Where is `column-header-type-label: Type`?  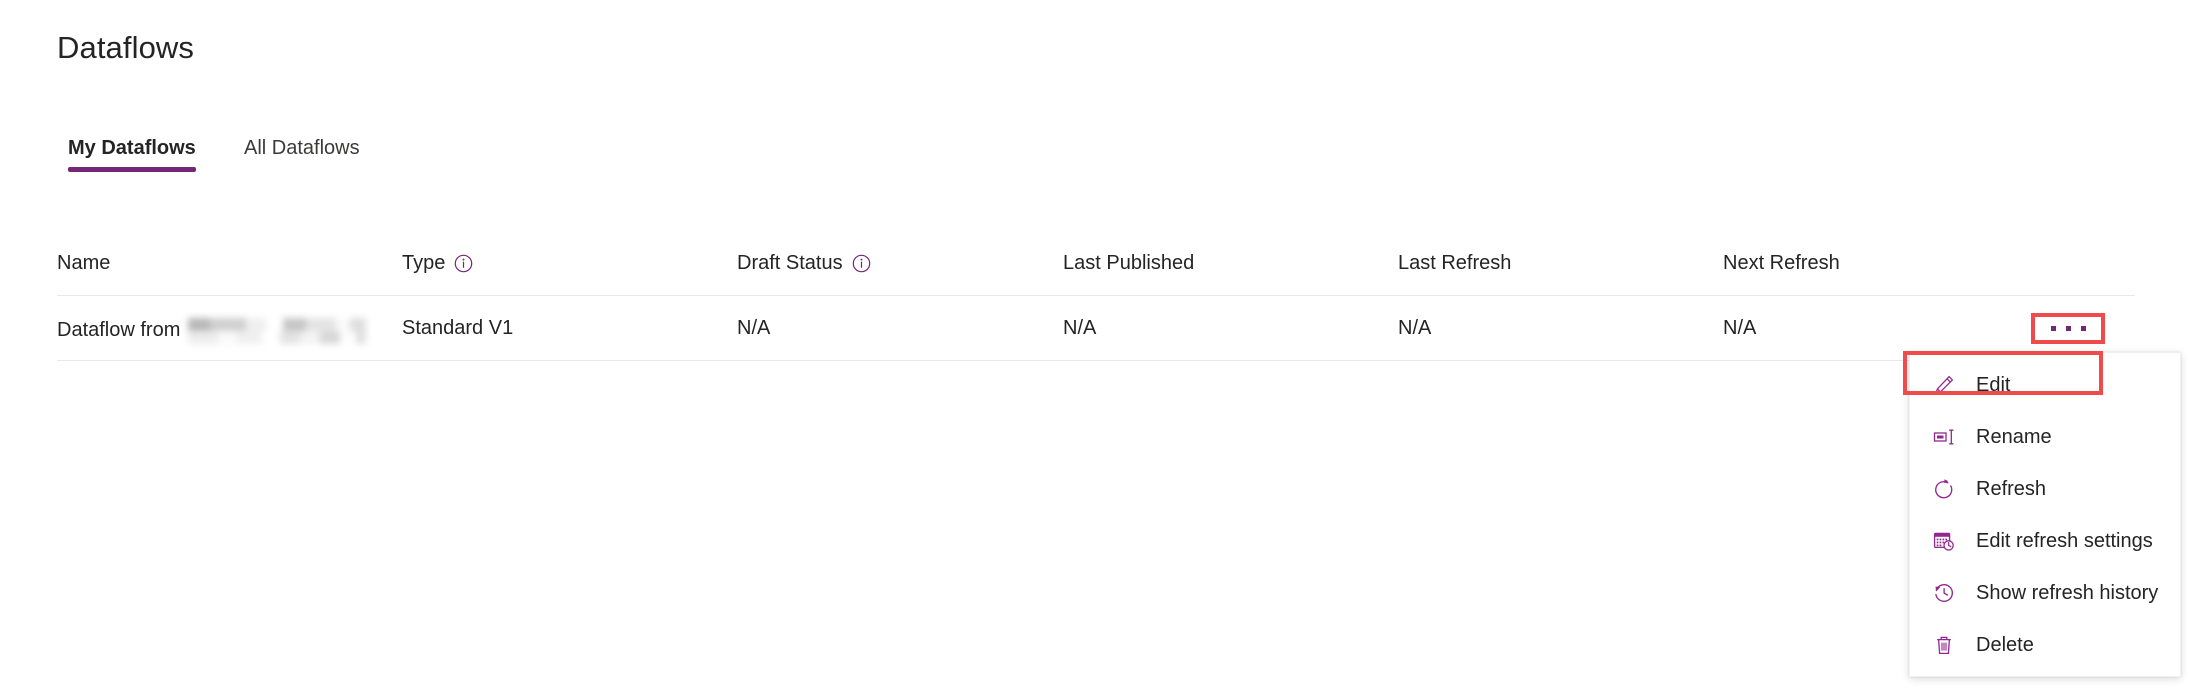
column-header-type-label: Type is located at coordinates (424, 263).